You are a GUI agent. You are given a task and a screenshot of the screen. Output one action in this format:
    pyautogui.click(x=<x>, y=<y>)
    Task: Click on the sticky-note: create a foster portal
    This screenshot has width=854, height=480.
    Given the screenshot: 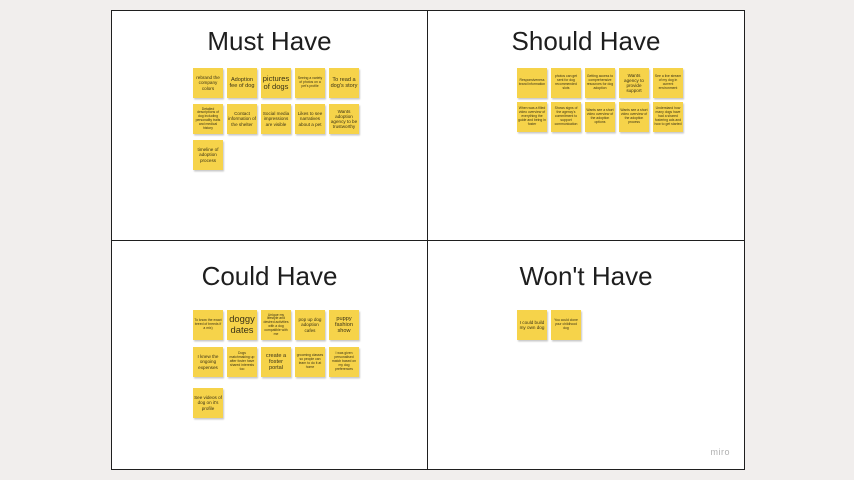 What is the action you would take?
    pyautogui.click(x=276, y=362)
    